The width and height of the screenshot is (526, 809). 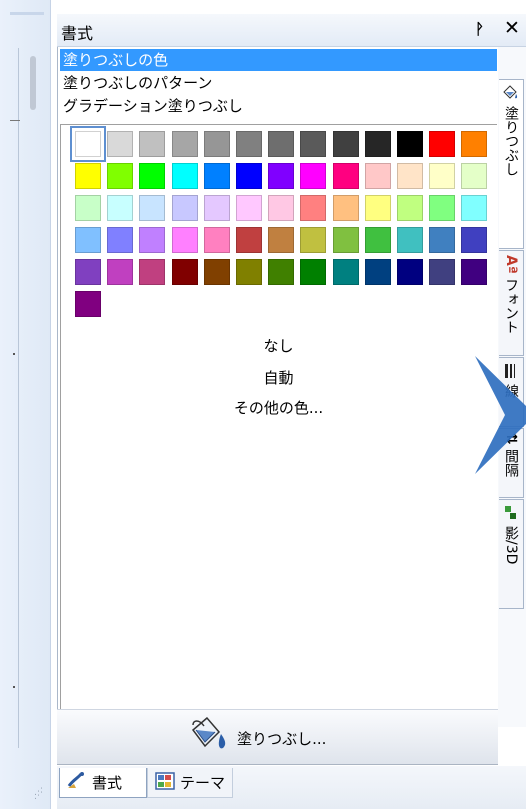 What do you see at coordinates (511, 545) in the screenshot?
I see `side-tab-shadow-3d-label: 影/3D` at bounding box center [511, 545].